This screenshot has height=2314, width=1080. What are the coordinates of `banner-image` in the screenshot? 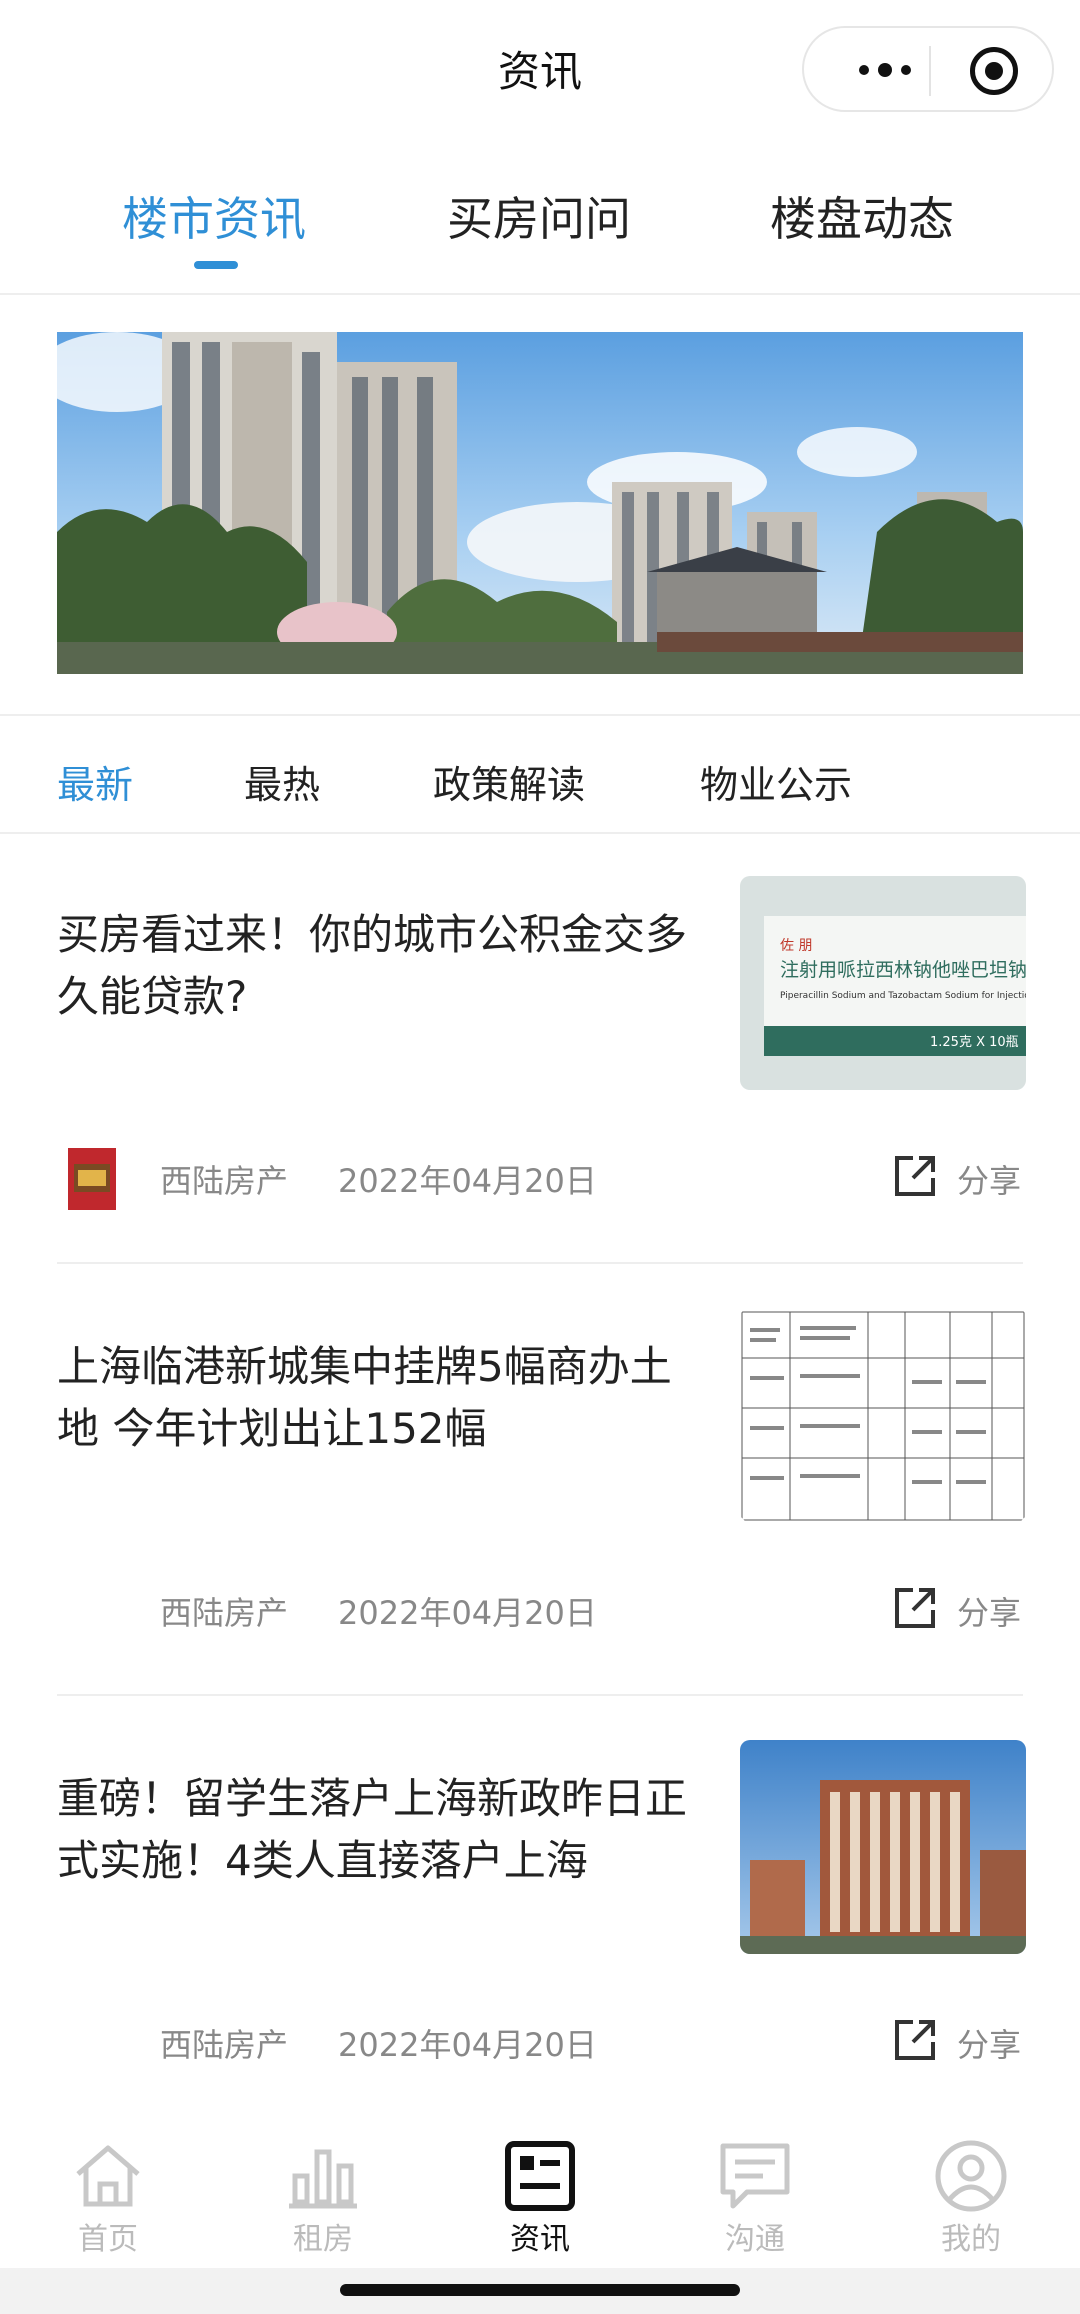 It's located at (540, 503).